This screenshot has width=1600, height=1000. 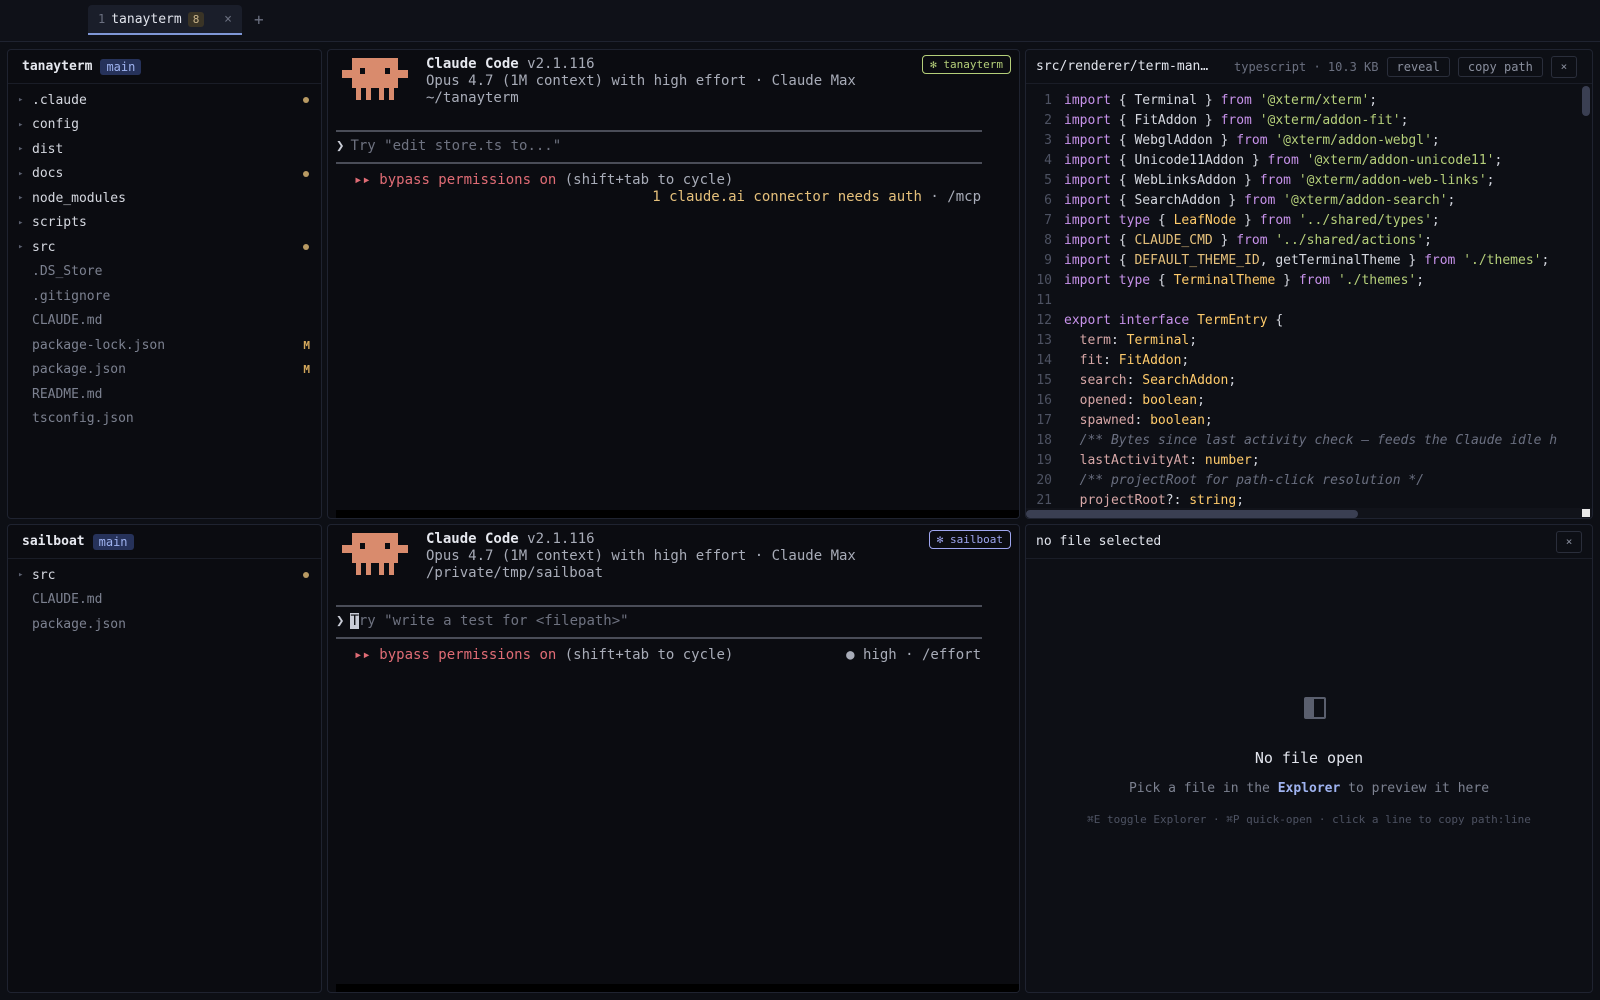 What do you see at coordinates (1099, 541) in the screenshot?
I see `preview-status: no file selected` at bounding box center [1099, 541].